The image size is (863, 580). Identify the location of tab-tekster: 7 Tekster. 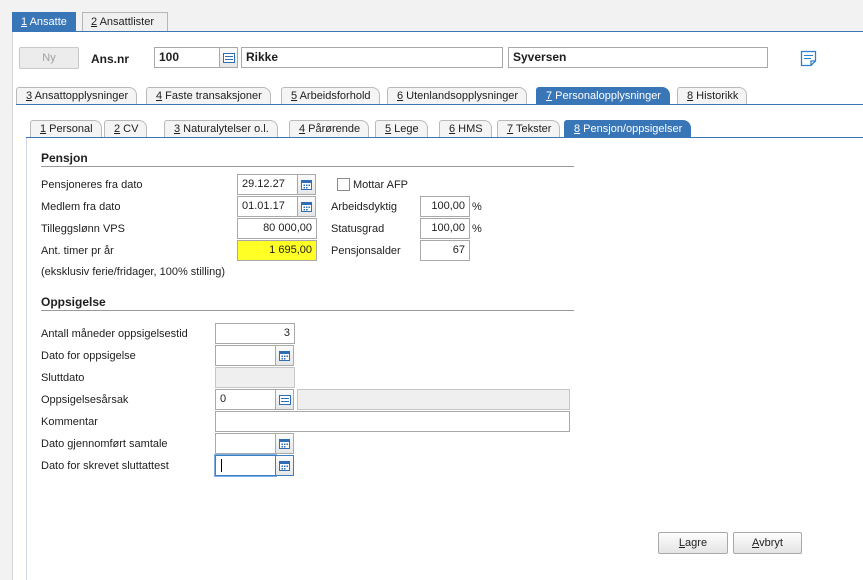
(529, 129).